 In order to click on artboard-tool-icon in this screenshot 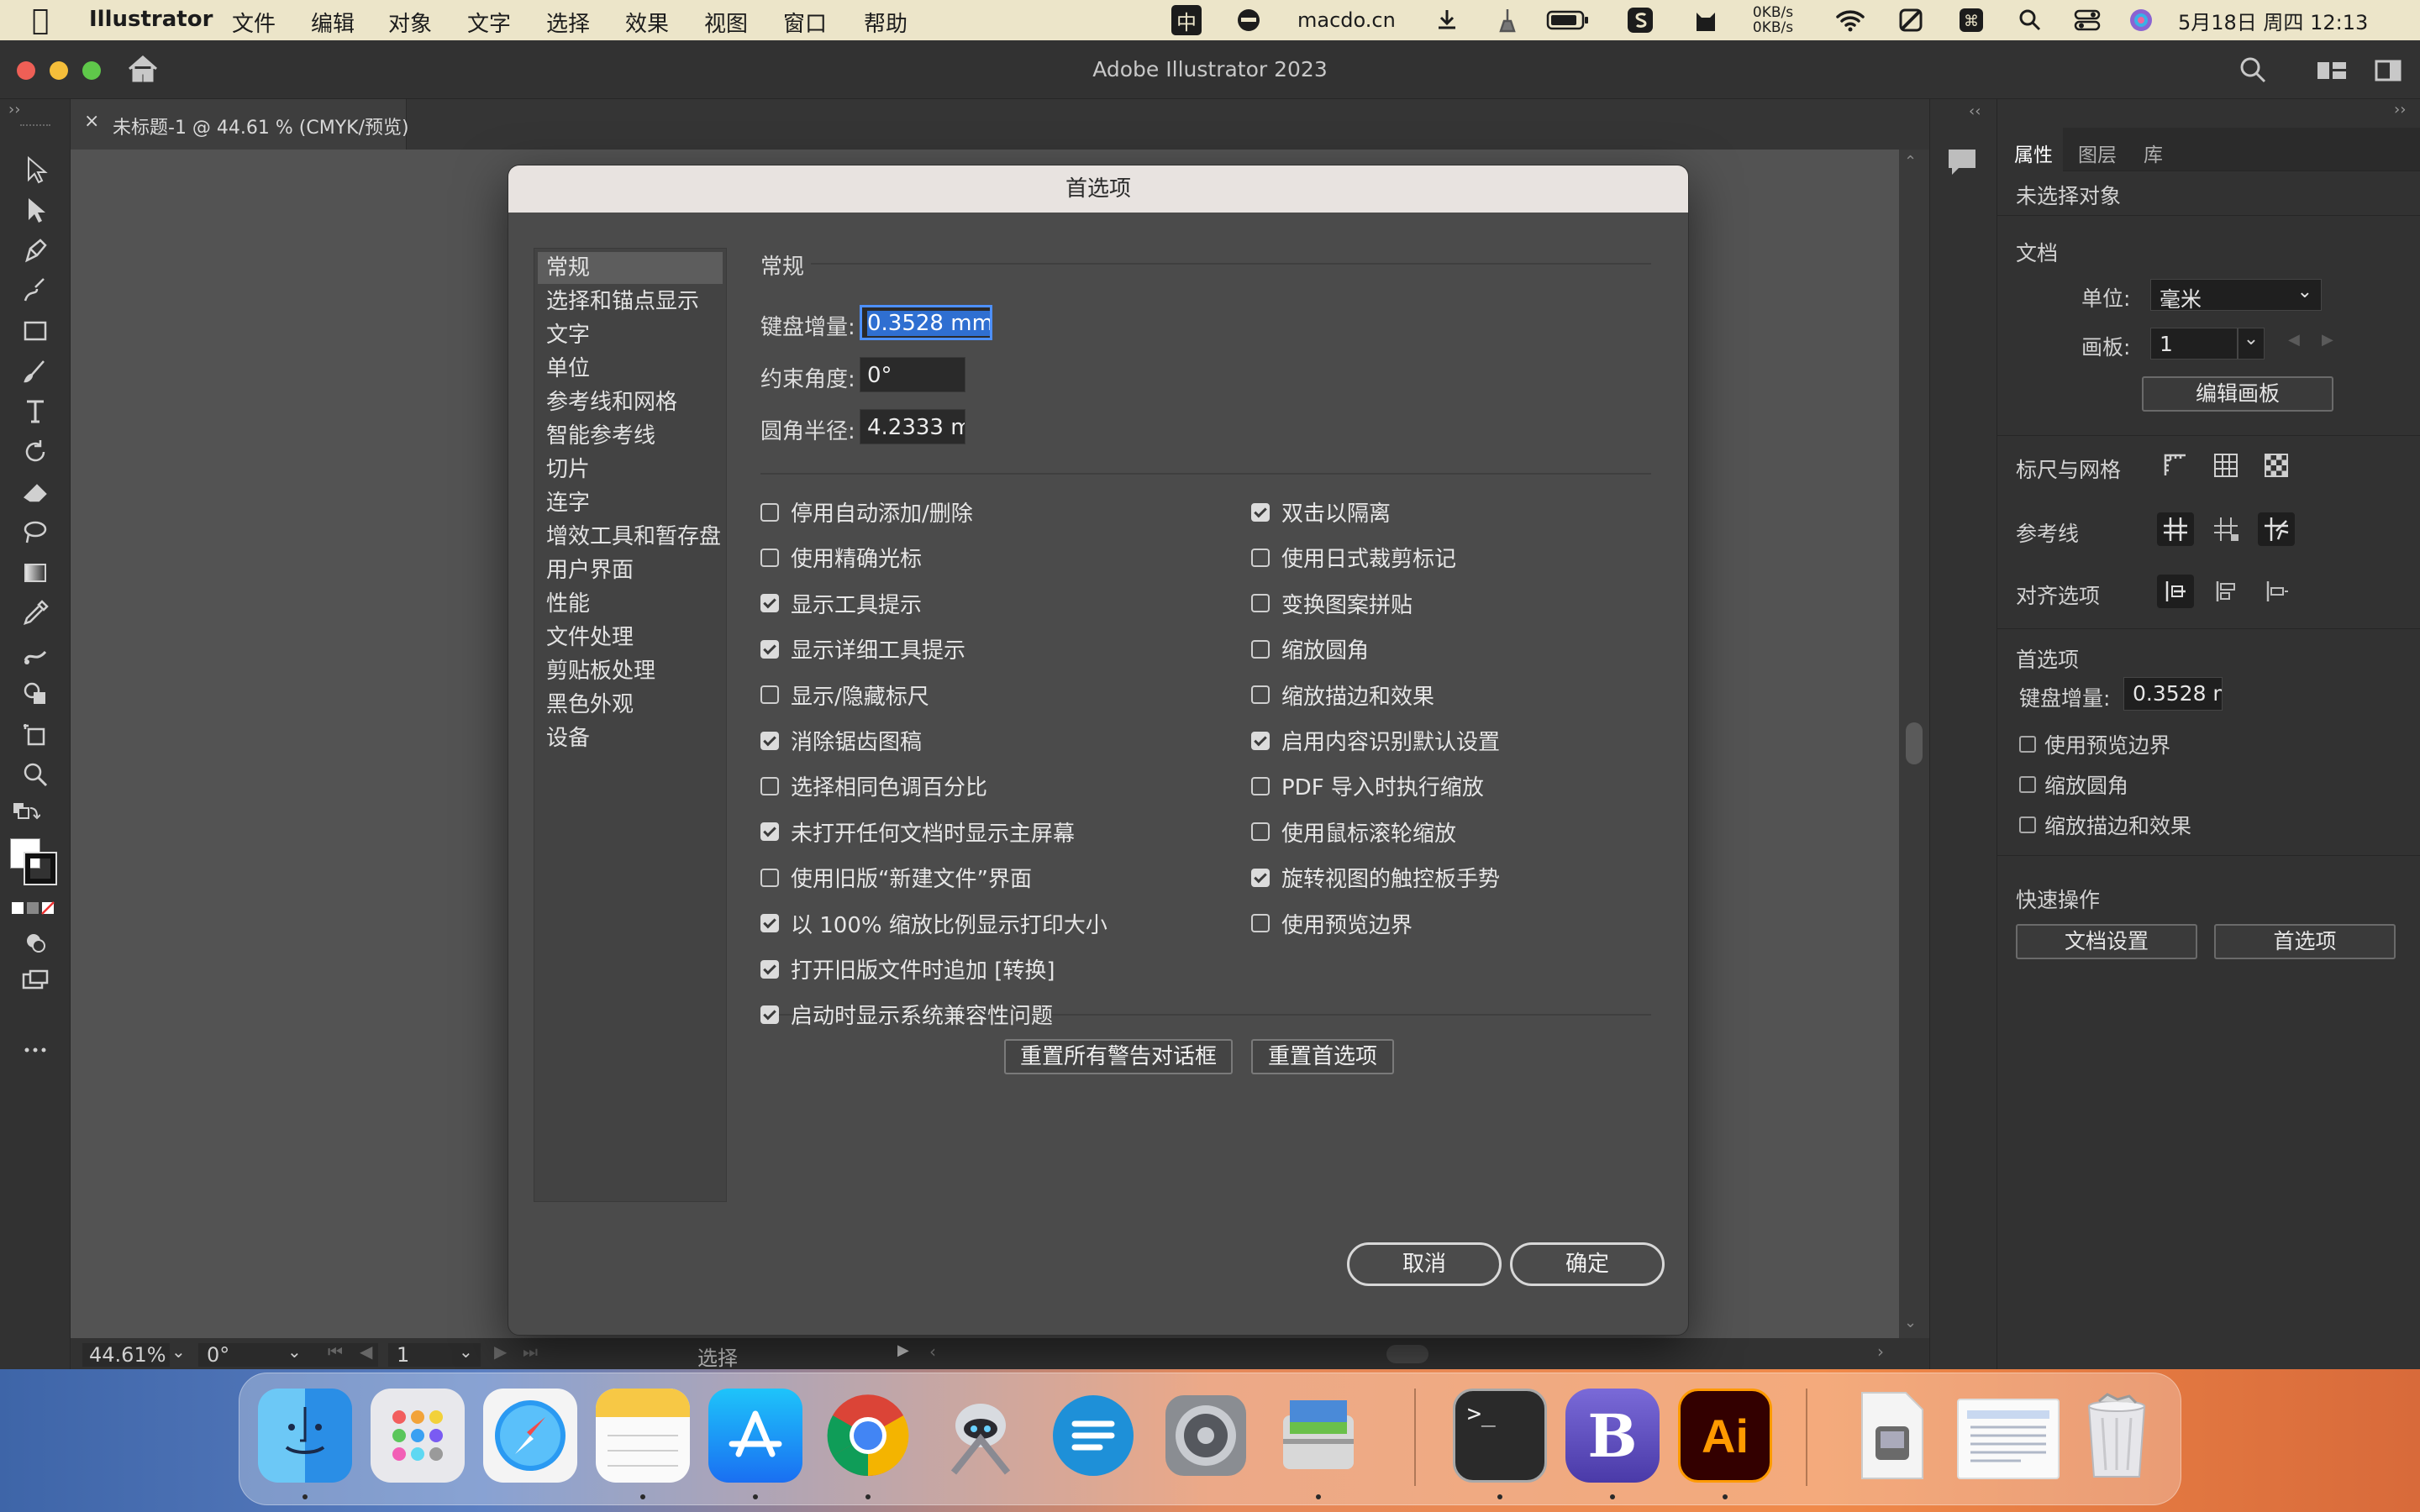, I will do `click(35, 734)`.